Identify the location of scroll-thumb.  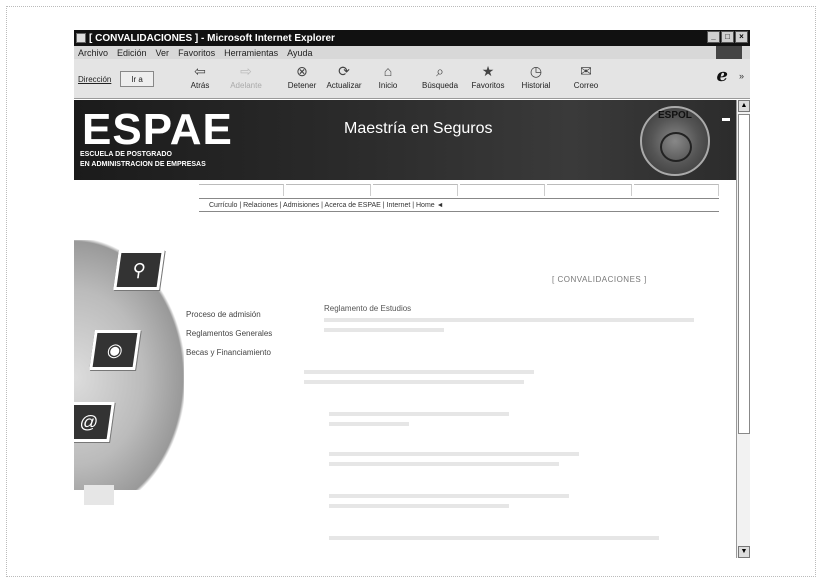
(744, 274).